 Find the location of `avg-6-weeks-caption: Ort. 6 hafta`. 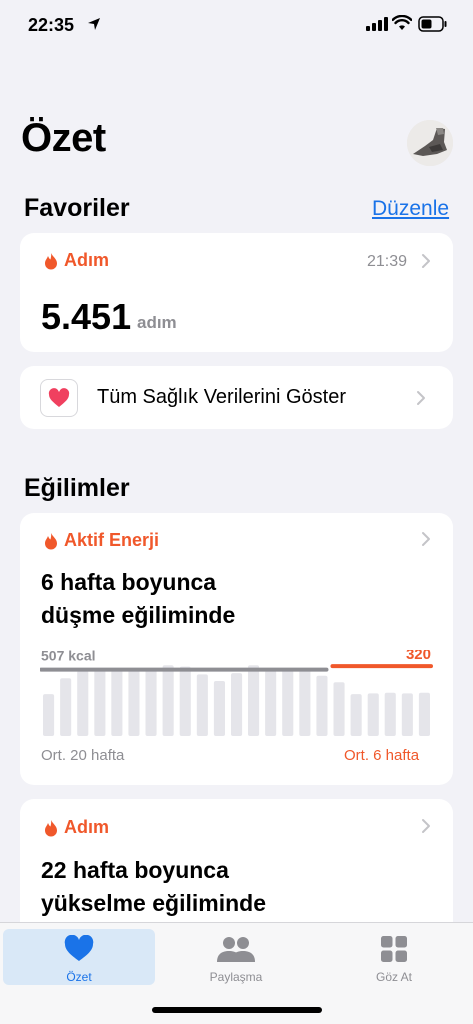

avg-6-weeks-caption: Ort. 6 hafta is located at coordinates (382, 755).